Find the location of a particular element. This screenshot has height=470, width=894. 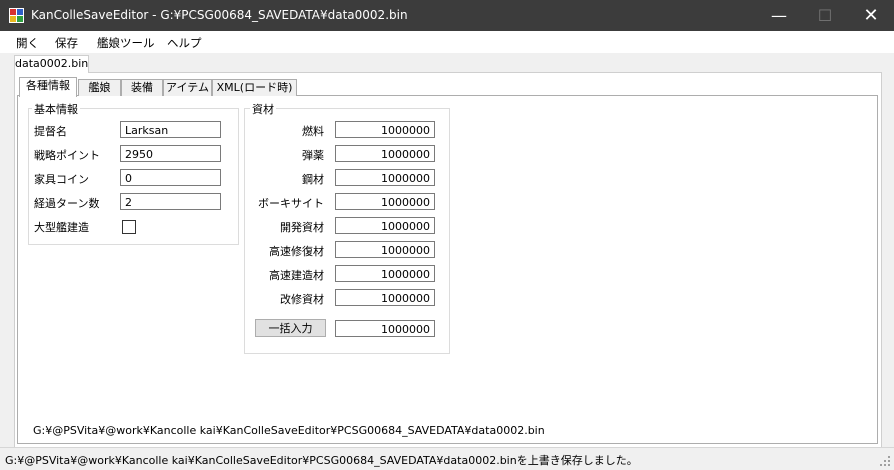

admiral-name-label: 提督名 is located at coordinates (50, 131).